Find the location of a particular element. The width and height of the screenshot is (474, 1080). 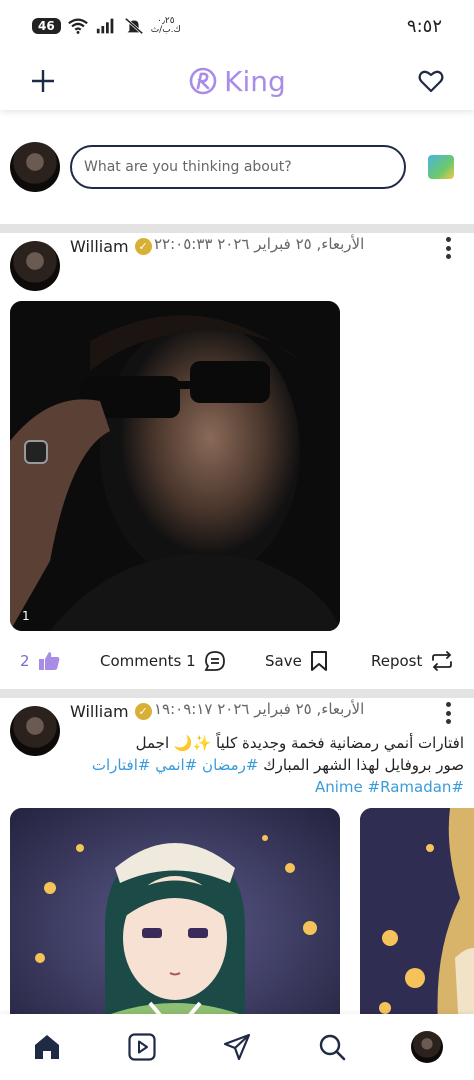

repost-button: Repost is located at coordinates (412, 661).